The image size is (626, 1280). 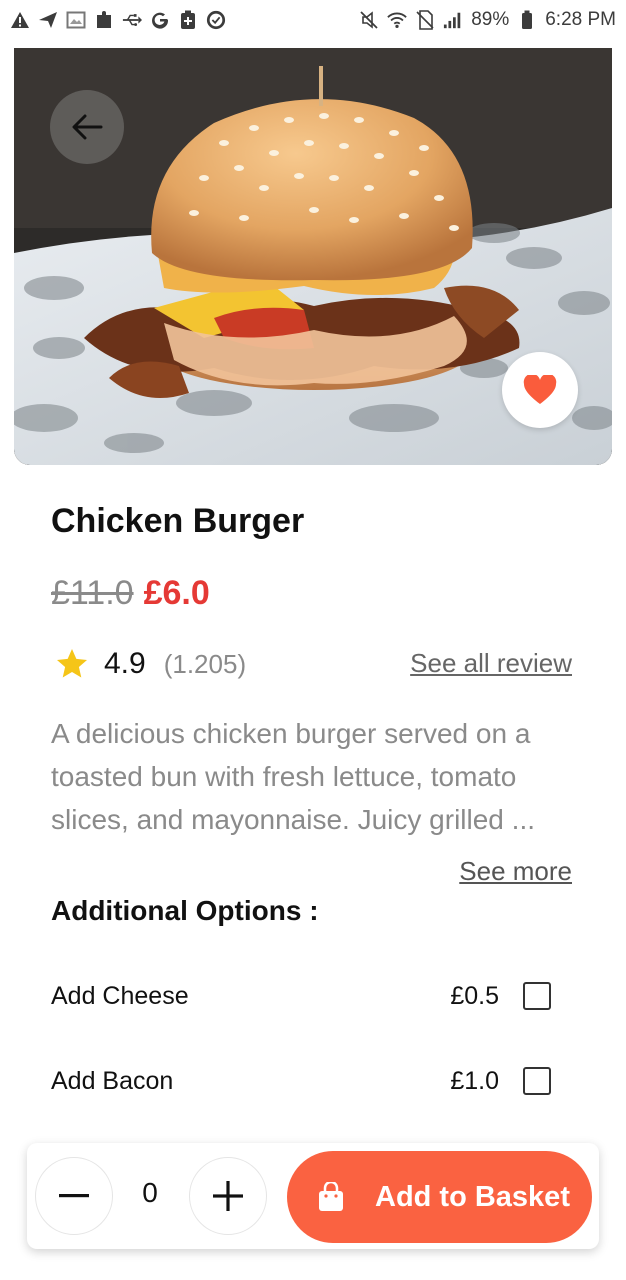 I want to click on battery-percent: 89%, so click(x=490, y=19).